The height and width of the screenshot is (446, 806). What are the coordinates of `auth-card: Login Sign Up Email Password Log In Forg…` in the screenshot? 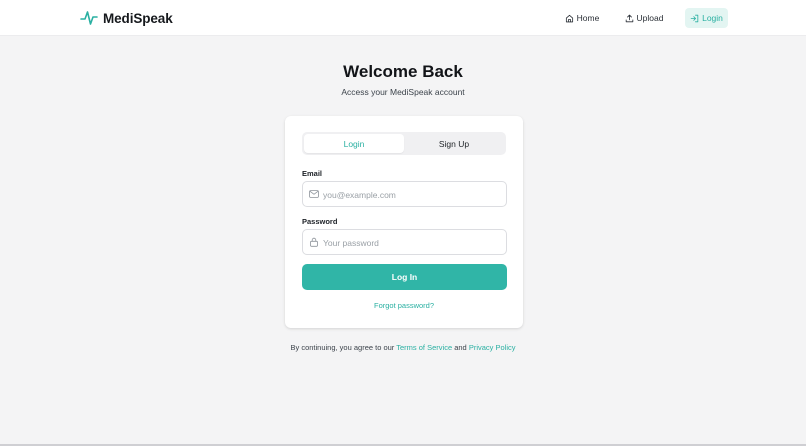 It's located at (404, 222).